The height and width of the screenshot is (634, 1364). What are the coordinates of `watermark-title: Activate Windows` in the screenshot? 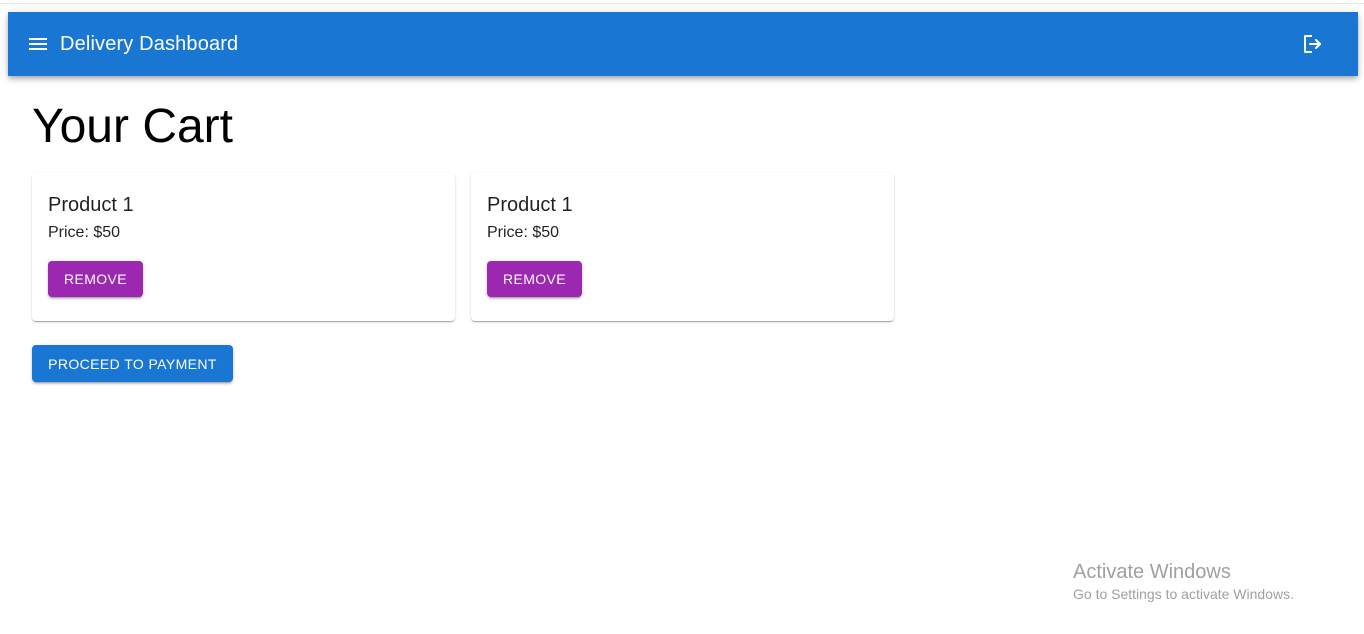 It's located at (1152, 572).